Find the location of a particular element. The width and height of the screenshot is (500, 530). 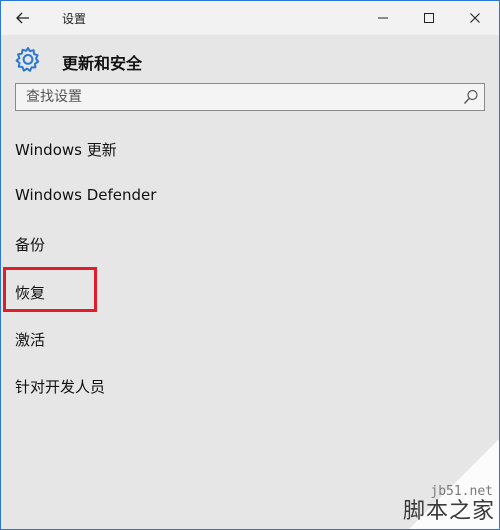

nav-item-label: 备份 is located at coordinates (30, 245).